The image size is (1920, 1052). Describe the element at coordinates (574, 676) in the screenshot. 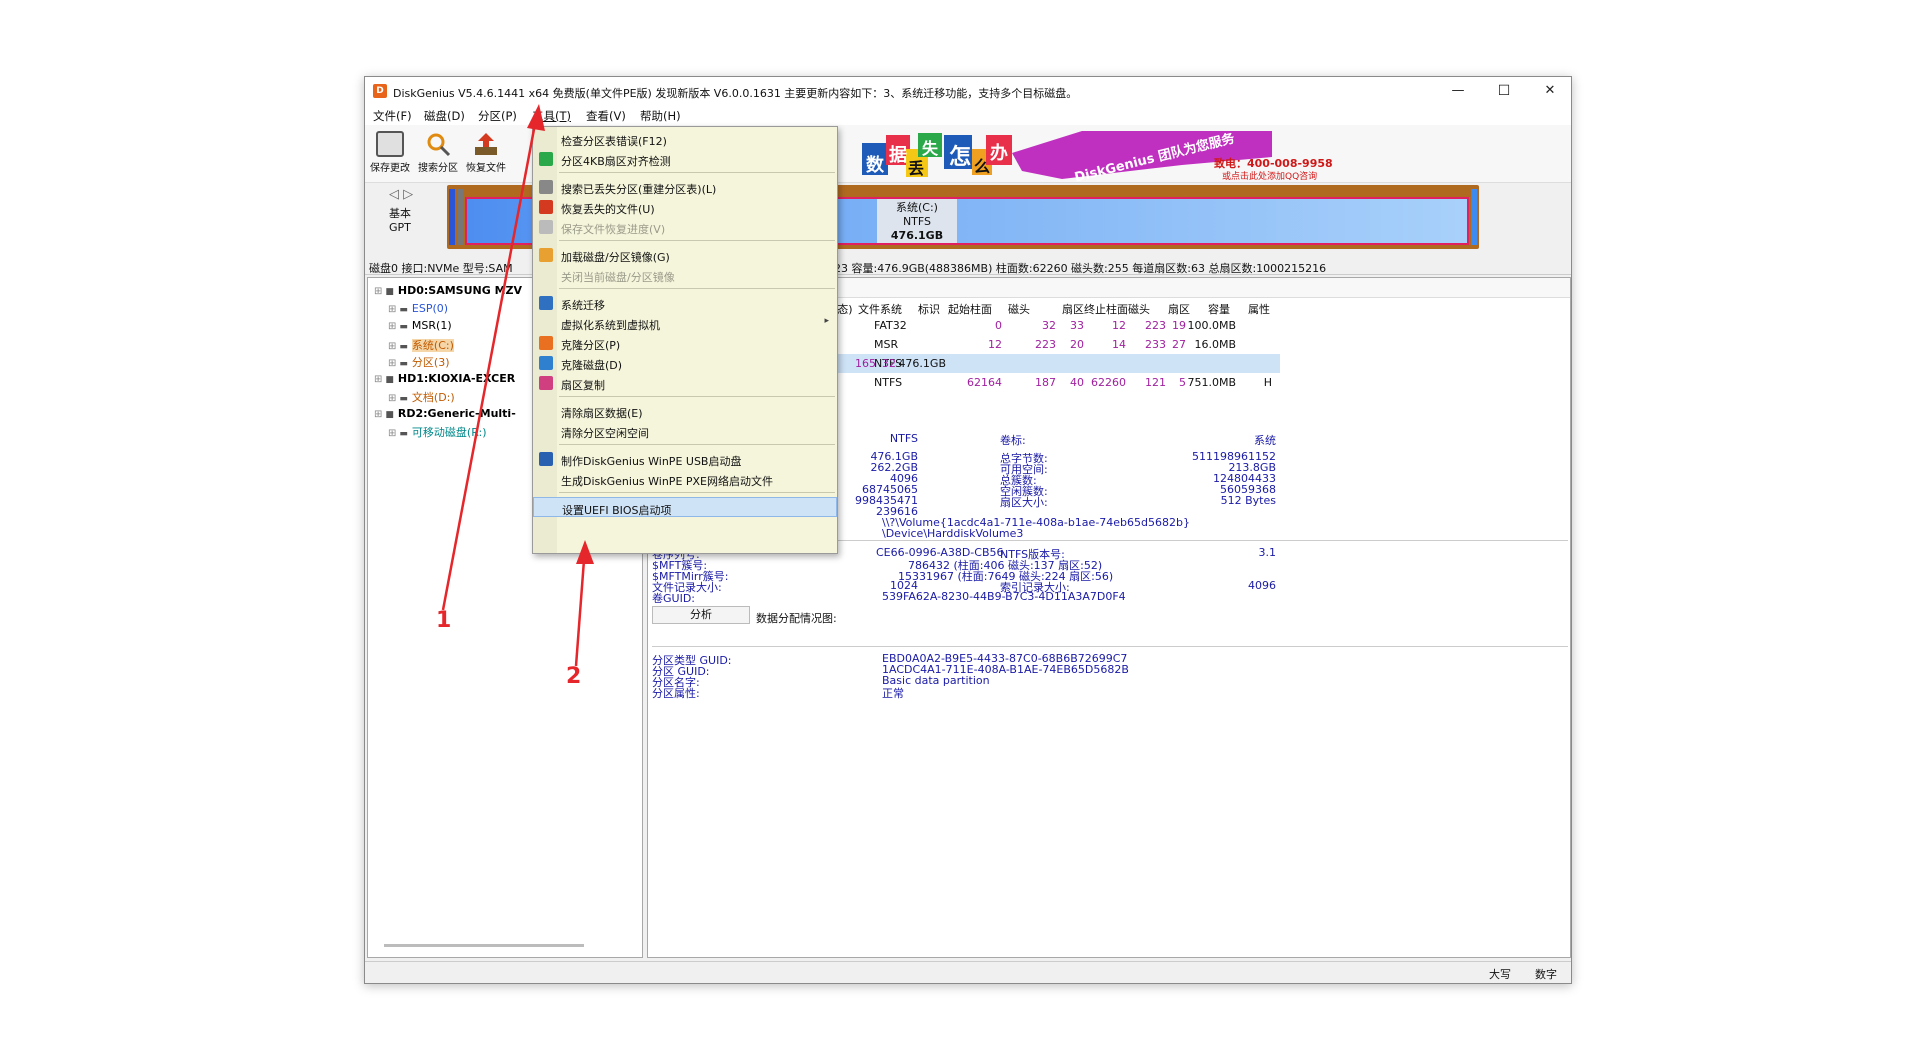

I see `annotation-label-2: 2` at that location.